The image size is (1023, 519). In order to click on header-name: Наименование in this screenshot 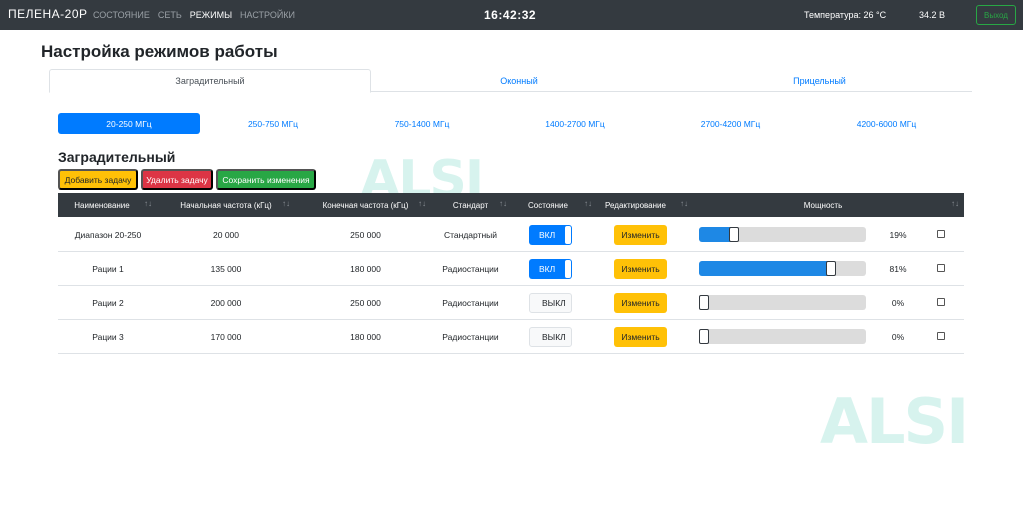, I will do `click(102, 205)`.